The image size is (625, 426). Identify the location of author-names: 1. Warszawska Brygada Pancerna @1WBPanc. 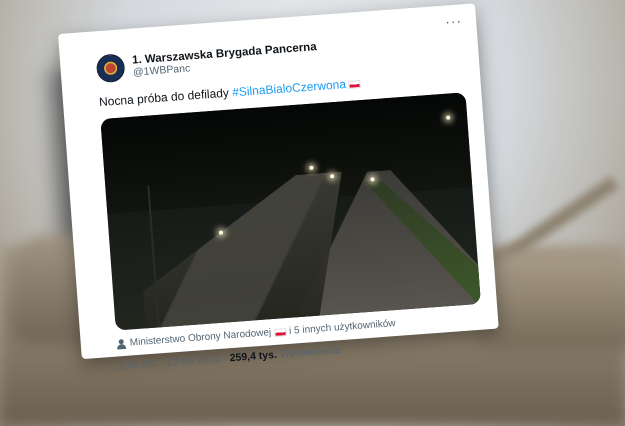
(225, 60).